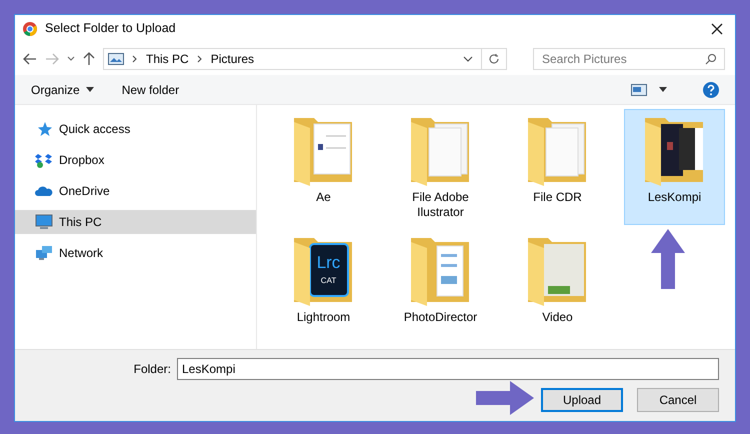 The image size is (750, 434). I want to click on folder-item: File CDR, so click(557, 167).